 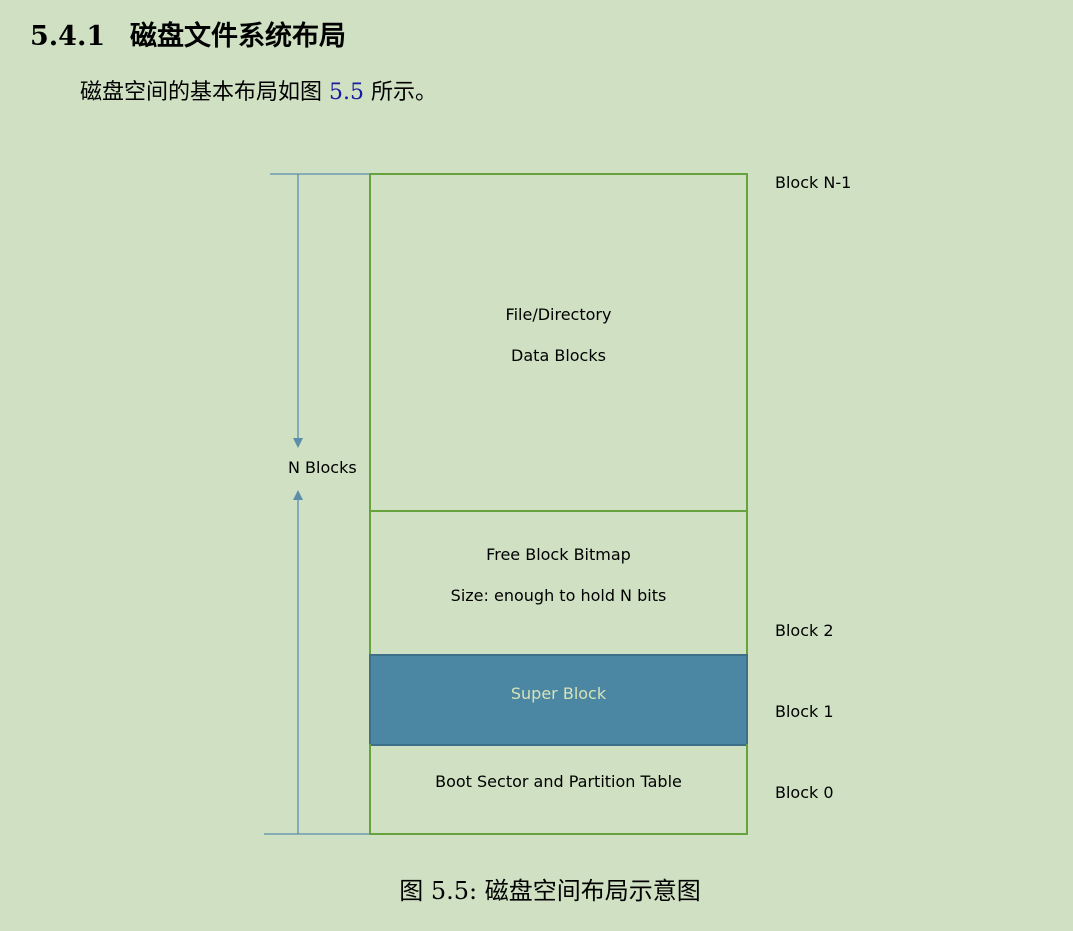 What do you see at coordinates (298, 443) in the screenshot?
I see `down-arrow-head-icon` at bounding box center [298, 443].